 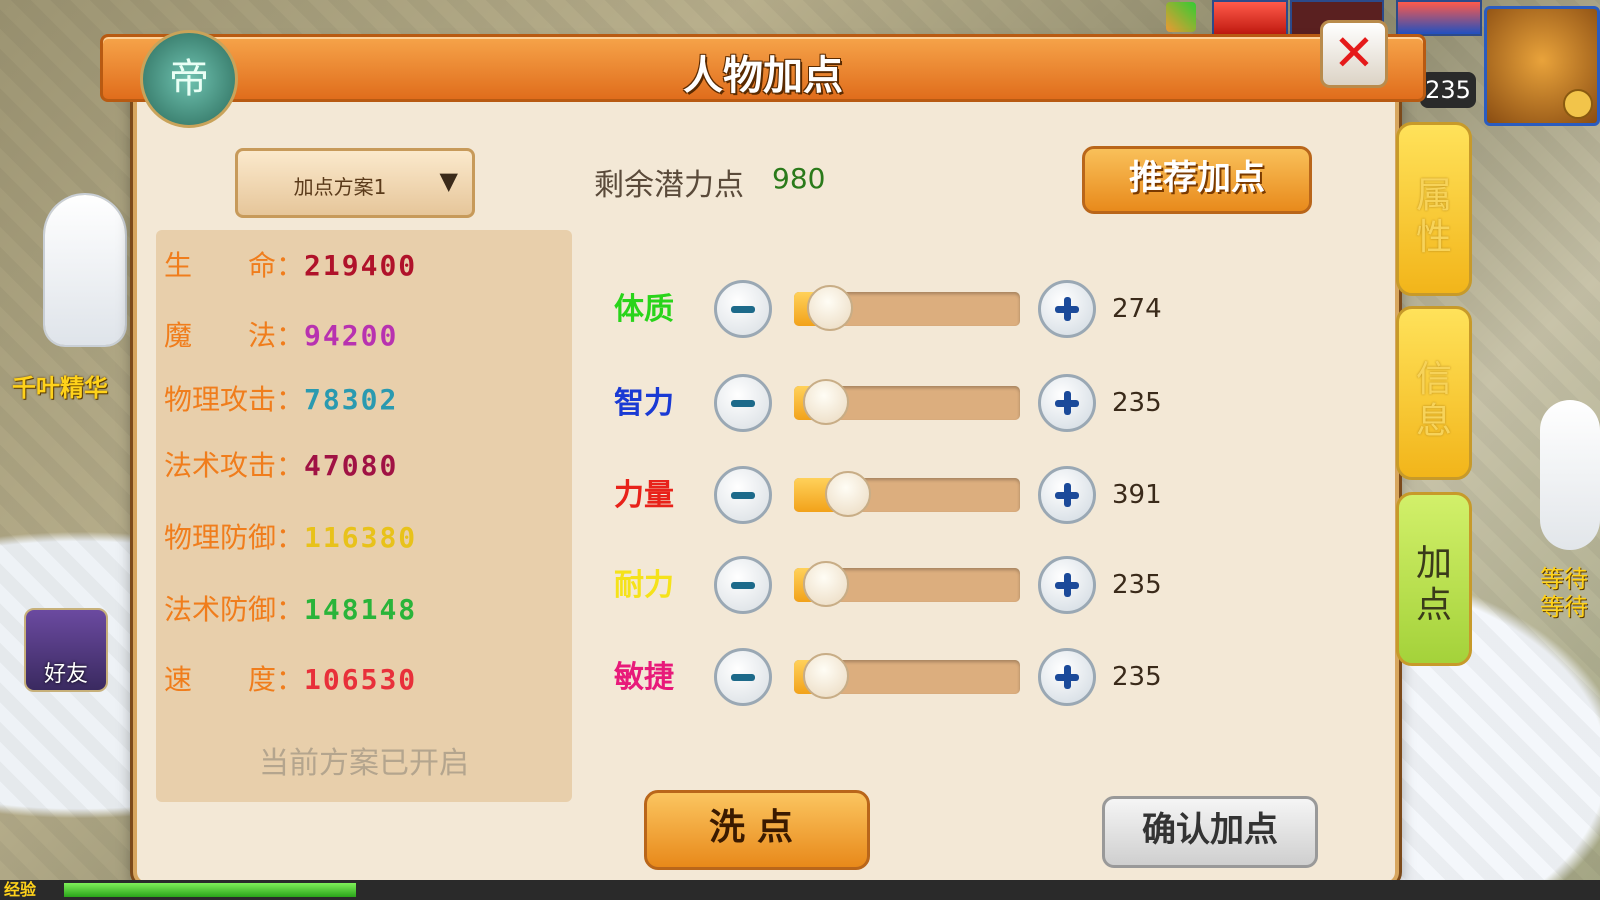 What do you see at coordinates (1439, 18) in the screenshot?
I see `mp-bar` at bounding box center [1439, 18].